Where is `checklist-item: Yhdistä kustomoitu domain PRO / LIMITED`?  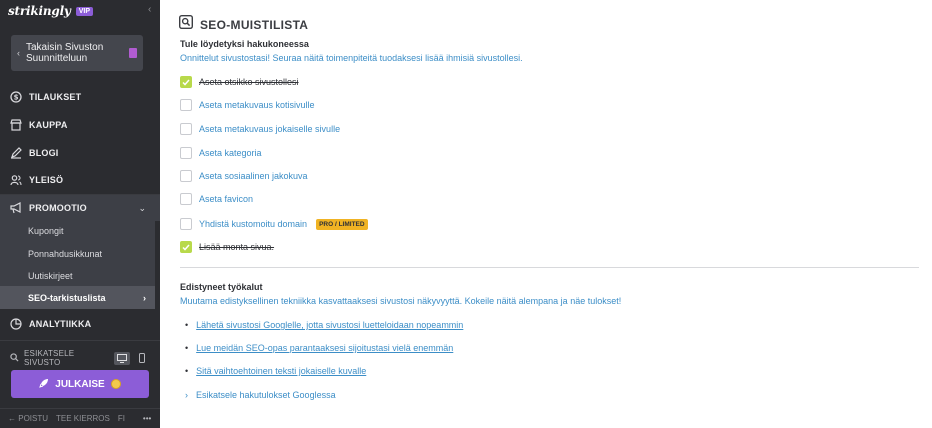
checklist-item: Yhdistä kustomoitu domain PRO / LIMITED is located at coordinates (274, 224).